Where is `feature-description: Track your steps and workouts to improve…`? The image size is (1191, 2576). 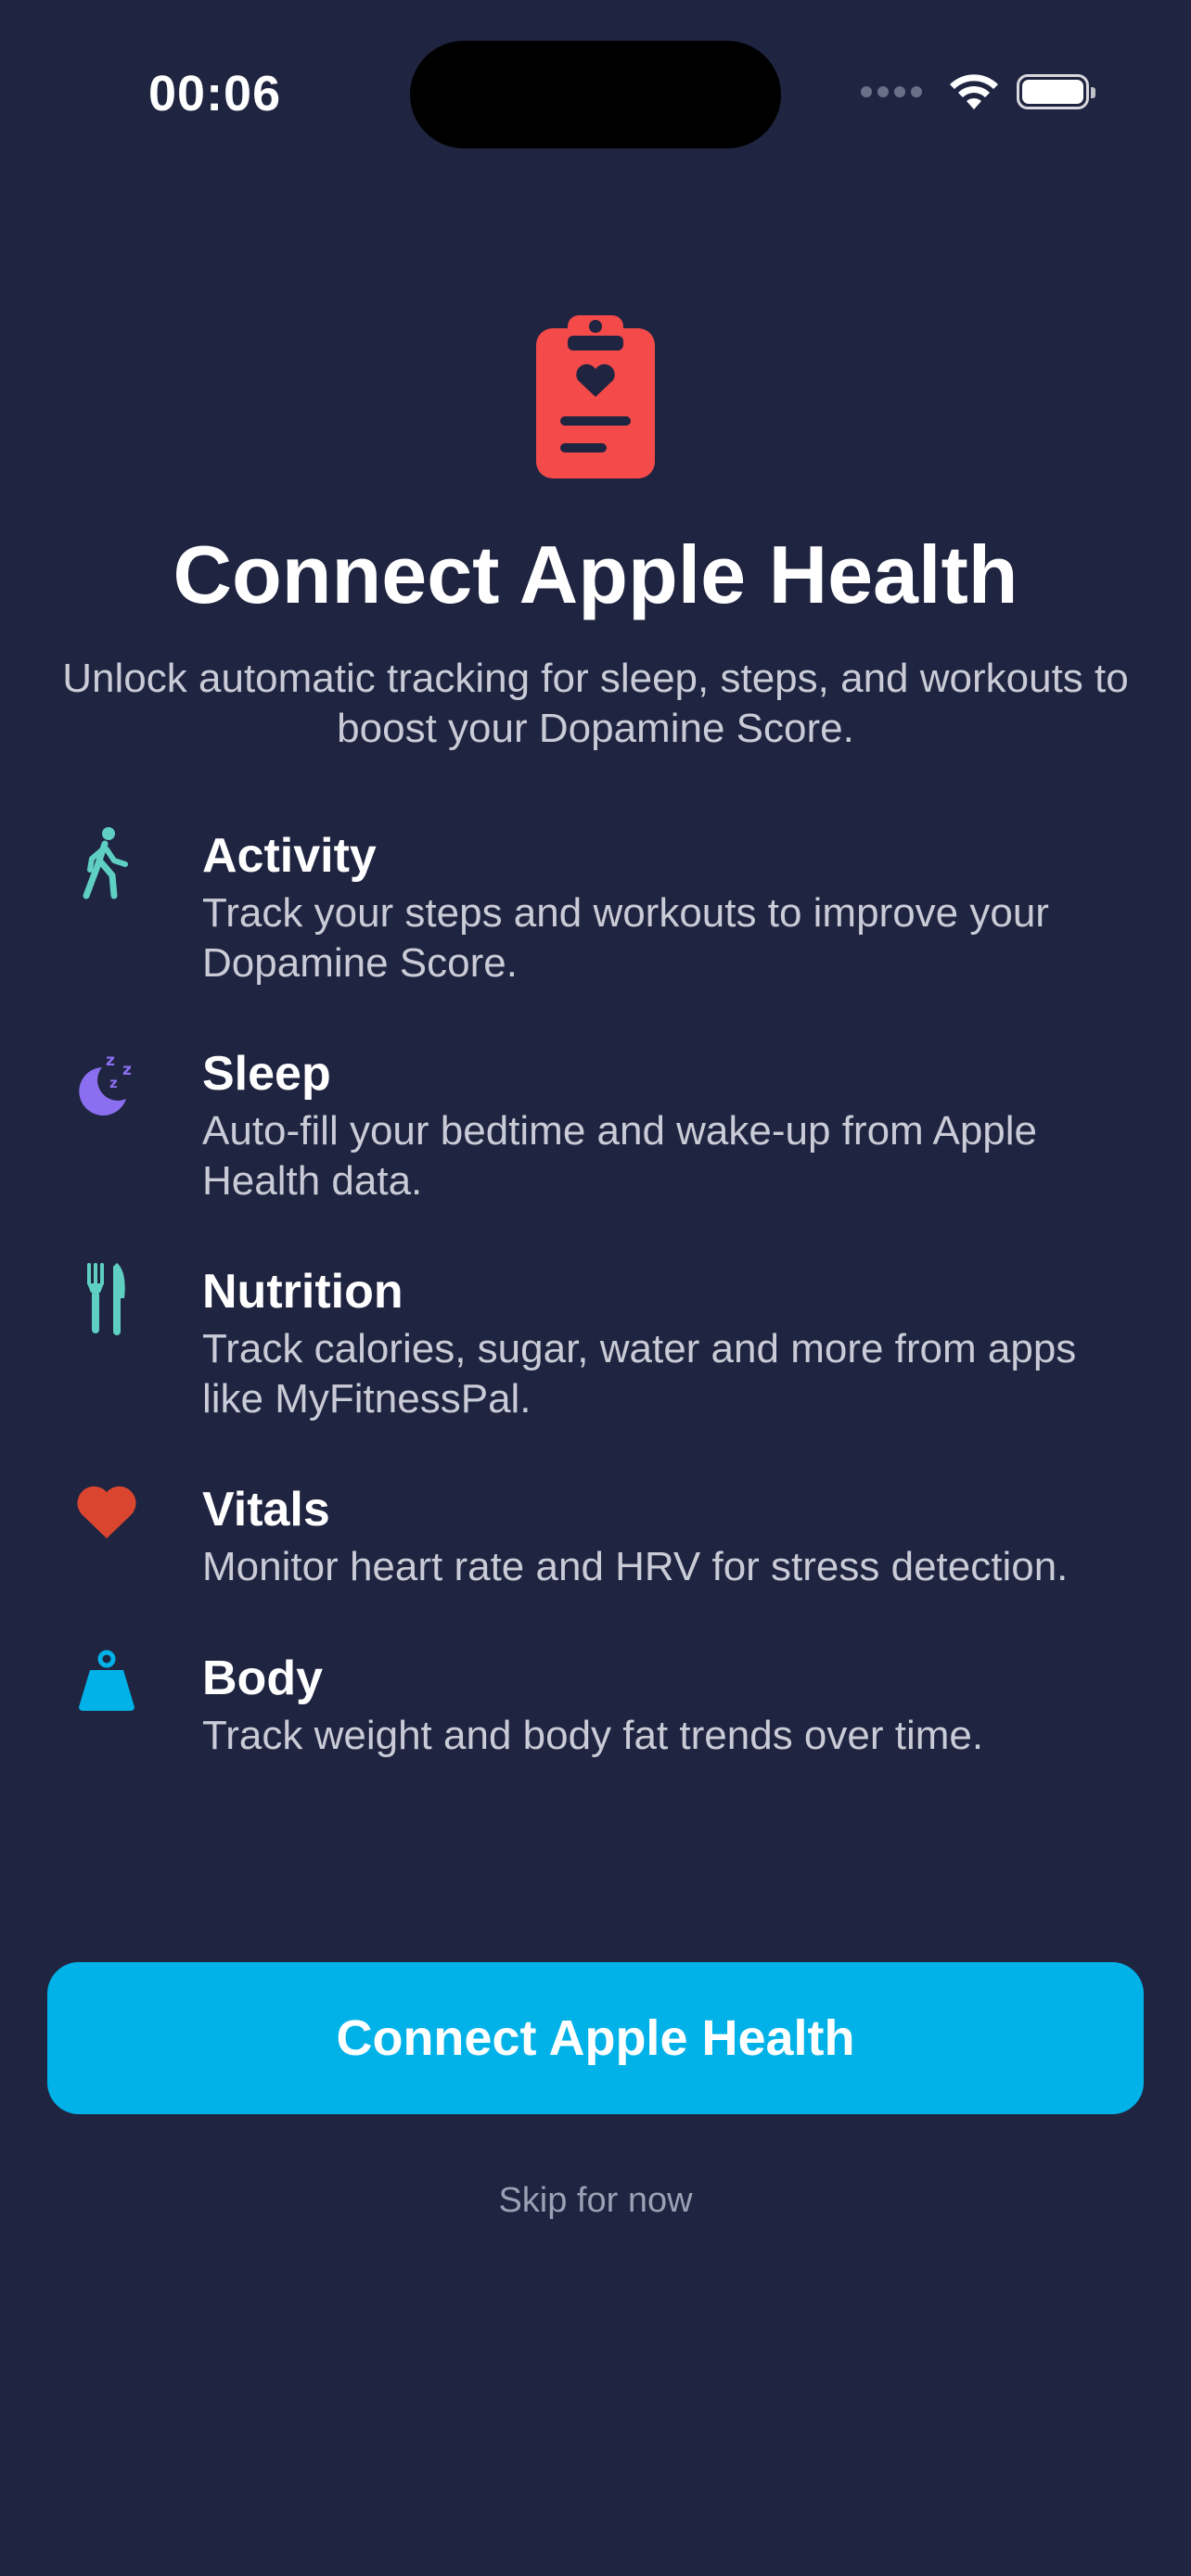
feature-description: Track your steps and workouts to improve… is located at coordinates (625, 938).